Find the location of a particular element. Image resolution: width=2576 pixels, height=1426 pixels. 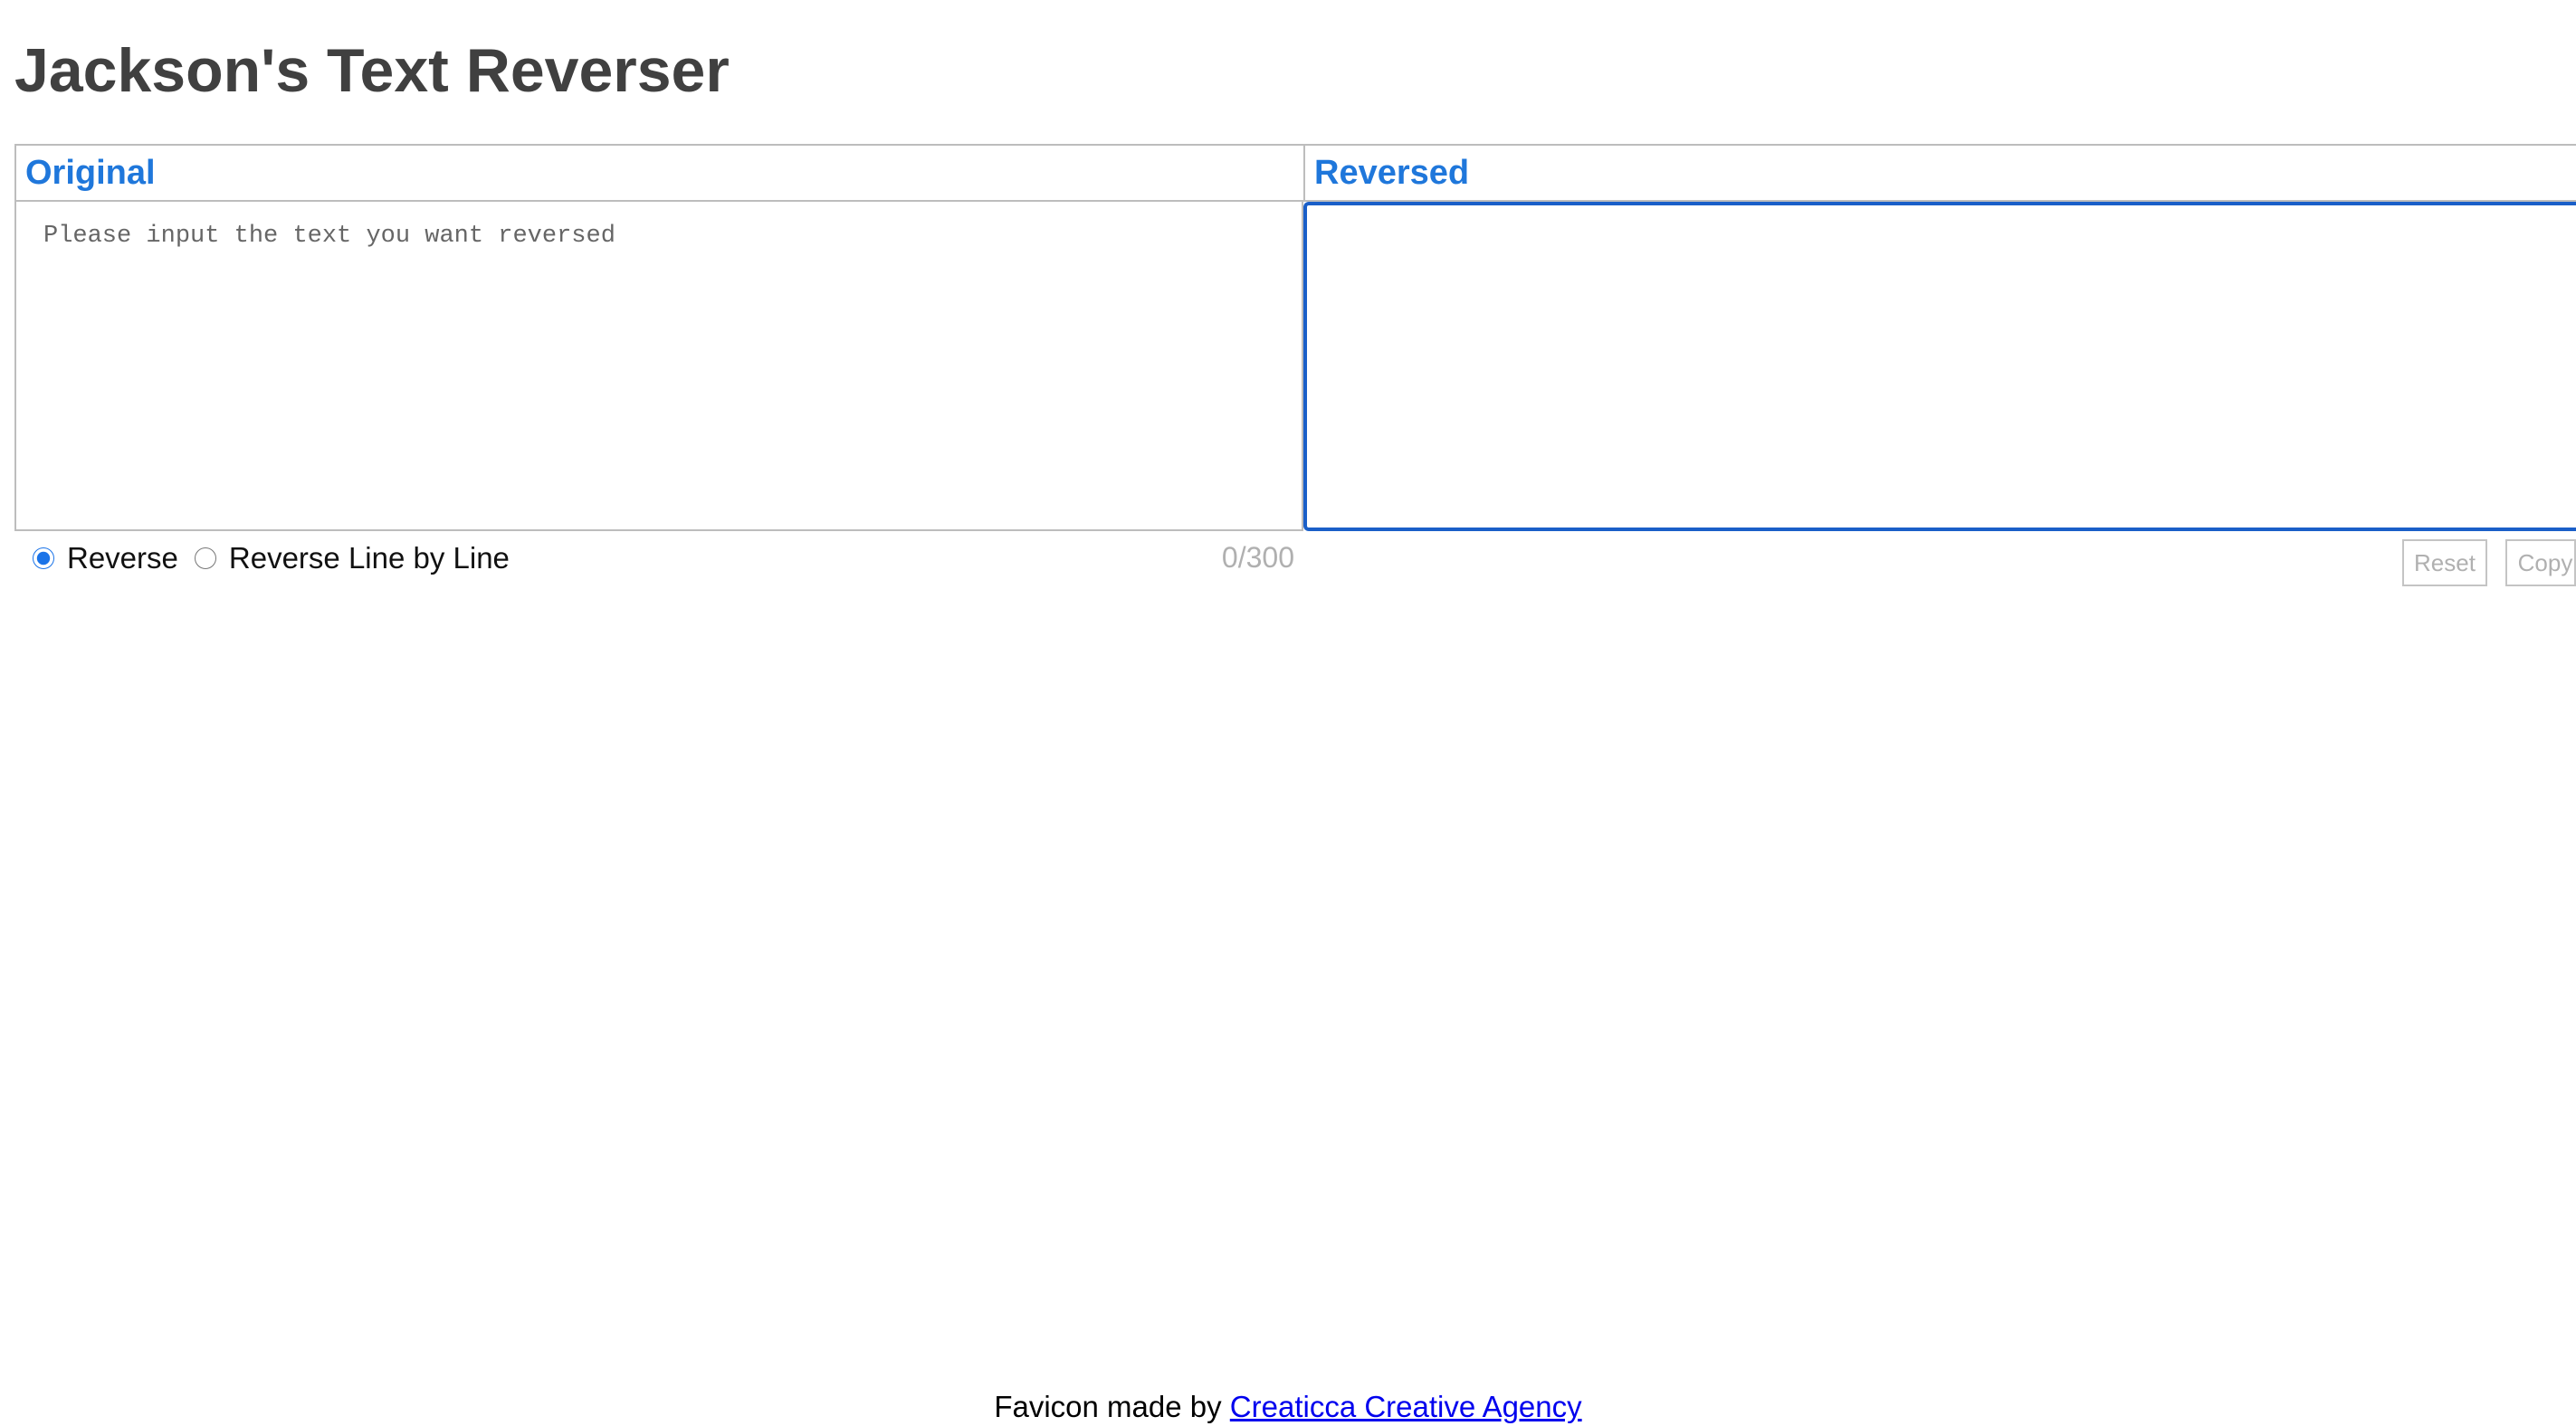

reset-button: Reset is located at coordinates (2444, 563).